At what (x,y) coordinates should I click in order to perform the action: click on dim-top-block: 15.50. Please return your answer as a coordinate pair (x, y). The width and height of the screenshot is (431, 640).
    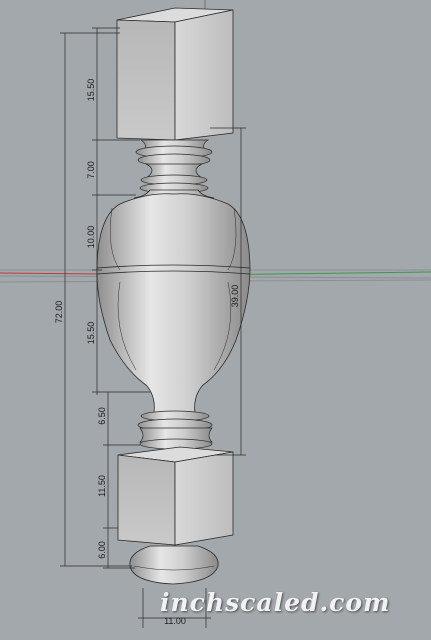
    Looking at the image, I should click on (91, 90).